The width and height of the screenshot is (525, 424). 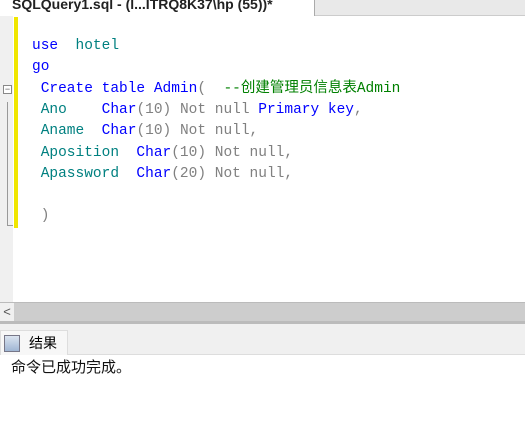 What do you see at coordinates (54, 46) in the screenshot?
I see `code-token: use` at bounding box center [54, 46].